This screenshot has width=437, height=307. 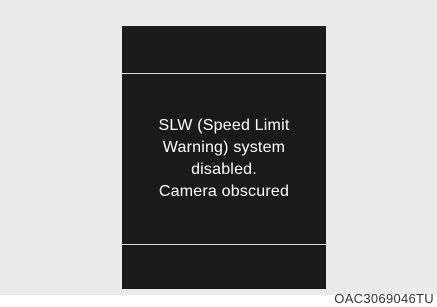 I want to click on bottom-divider, so click(x=224, y=244).